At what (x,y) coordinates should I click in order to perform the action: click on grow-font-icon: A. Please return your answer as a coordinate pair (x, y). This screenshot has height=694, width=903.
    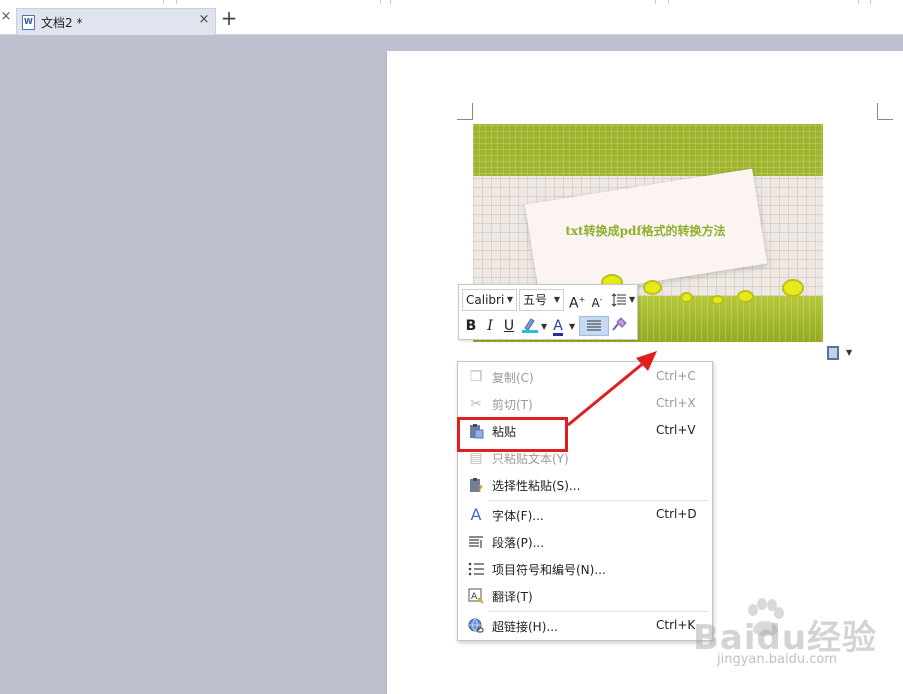
    Looking at the image, I should click on (574, 303).